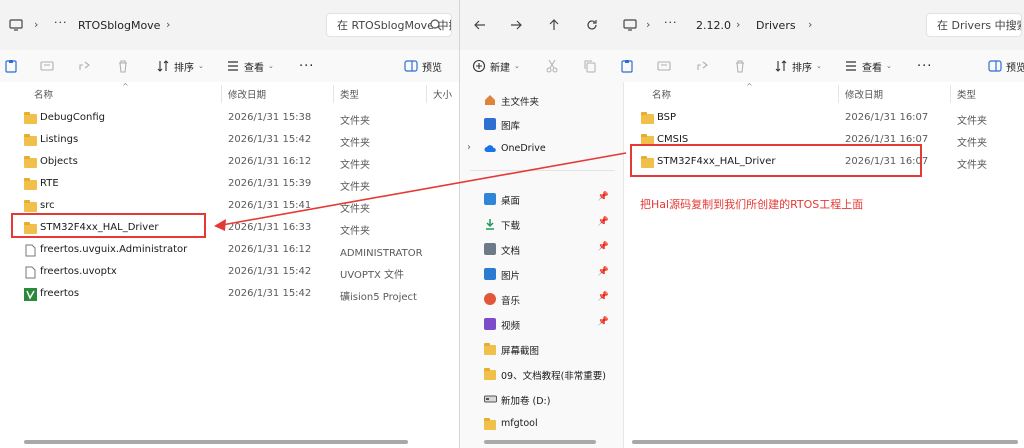 The image size is (1024, 448). What do you see at coordinates (229, 118) in the screenshot?
I see `table-row: DebugConfig 2026/1/31 15:38 文件夹` at bounding box center [229, 118].